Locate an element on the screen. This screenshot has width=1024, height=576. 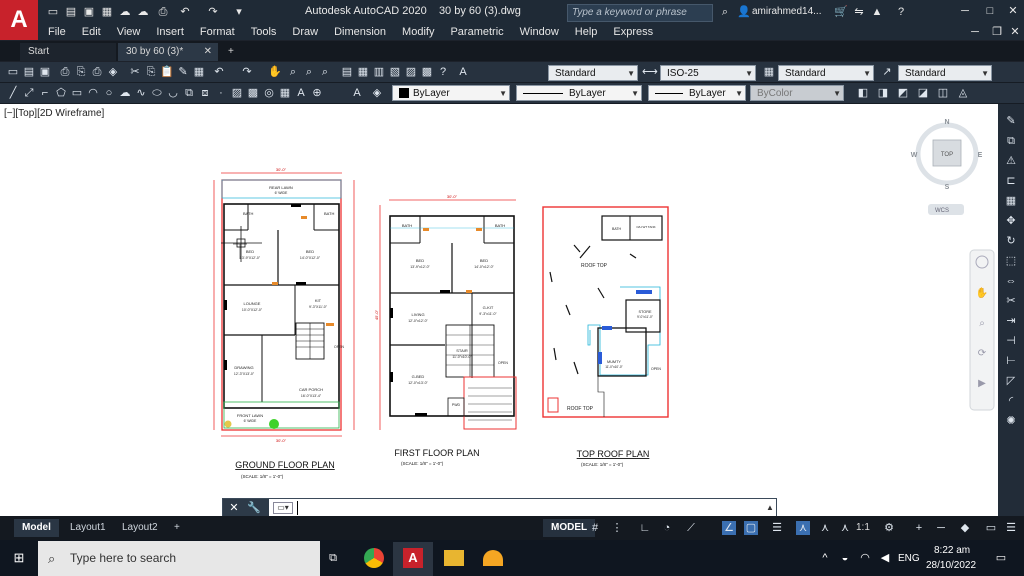
match-prop-icon: ✎ is located at coordinates (183, 72).